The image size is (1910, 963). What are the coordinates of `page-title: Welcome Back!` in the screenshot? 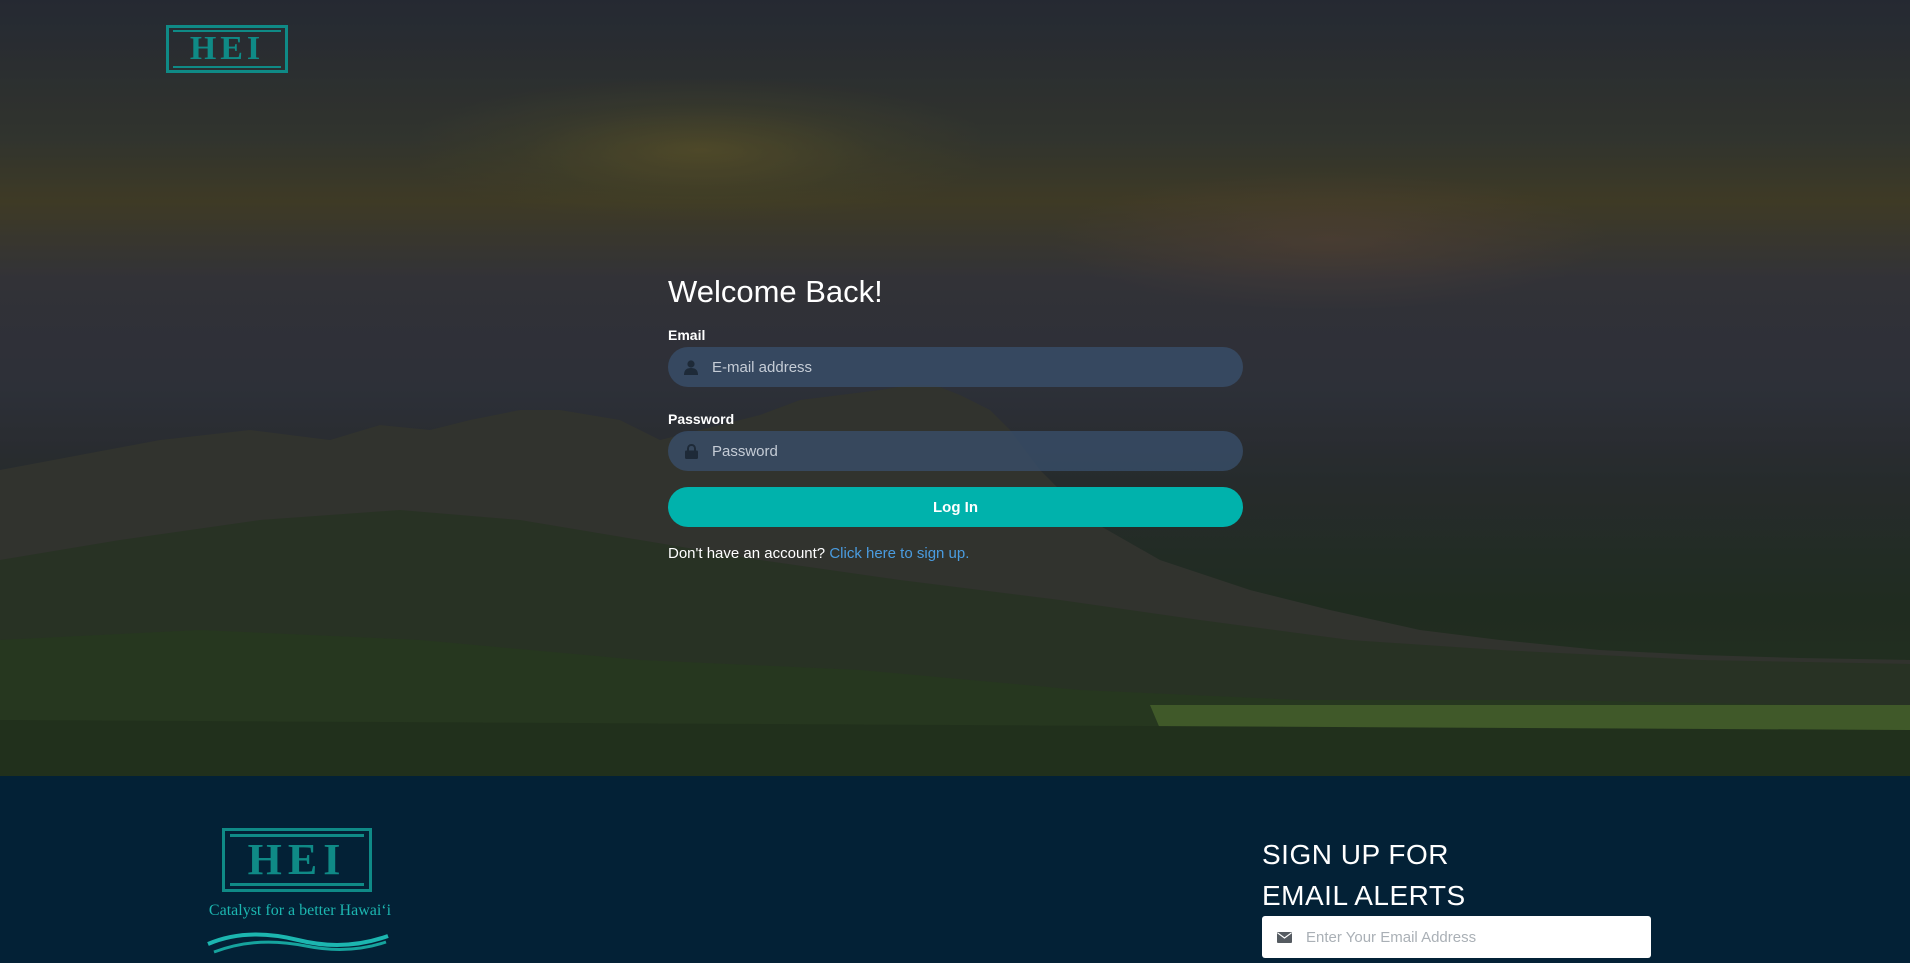 It's located at (775, 291).